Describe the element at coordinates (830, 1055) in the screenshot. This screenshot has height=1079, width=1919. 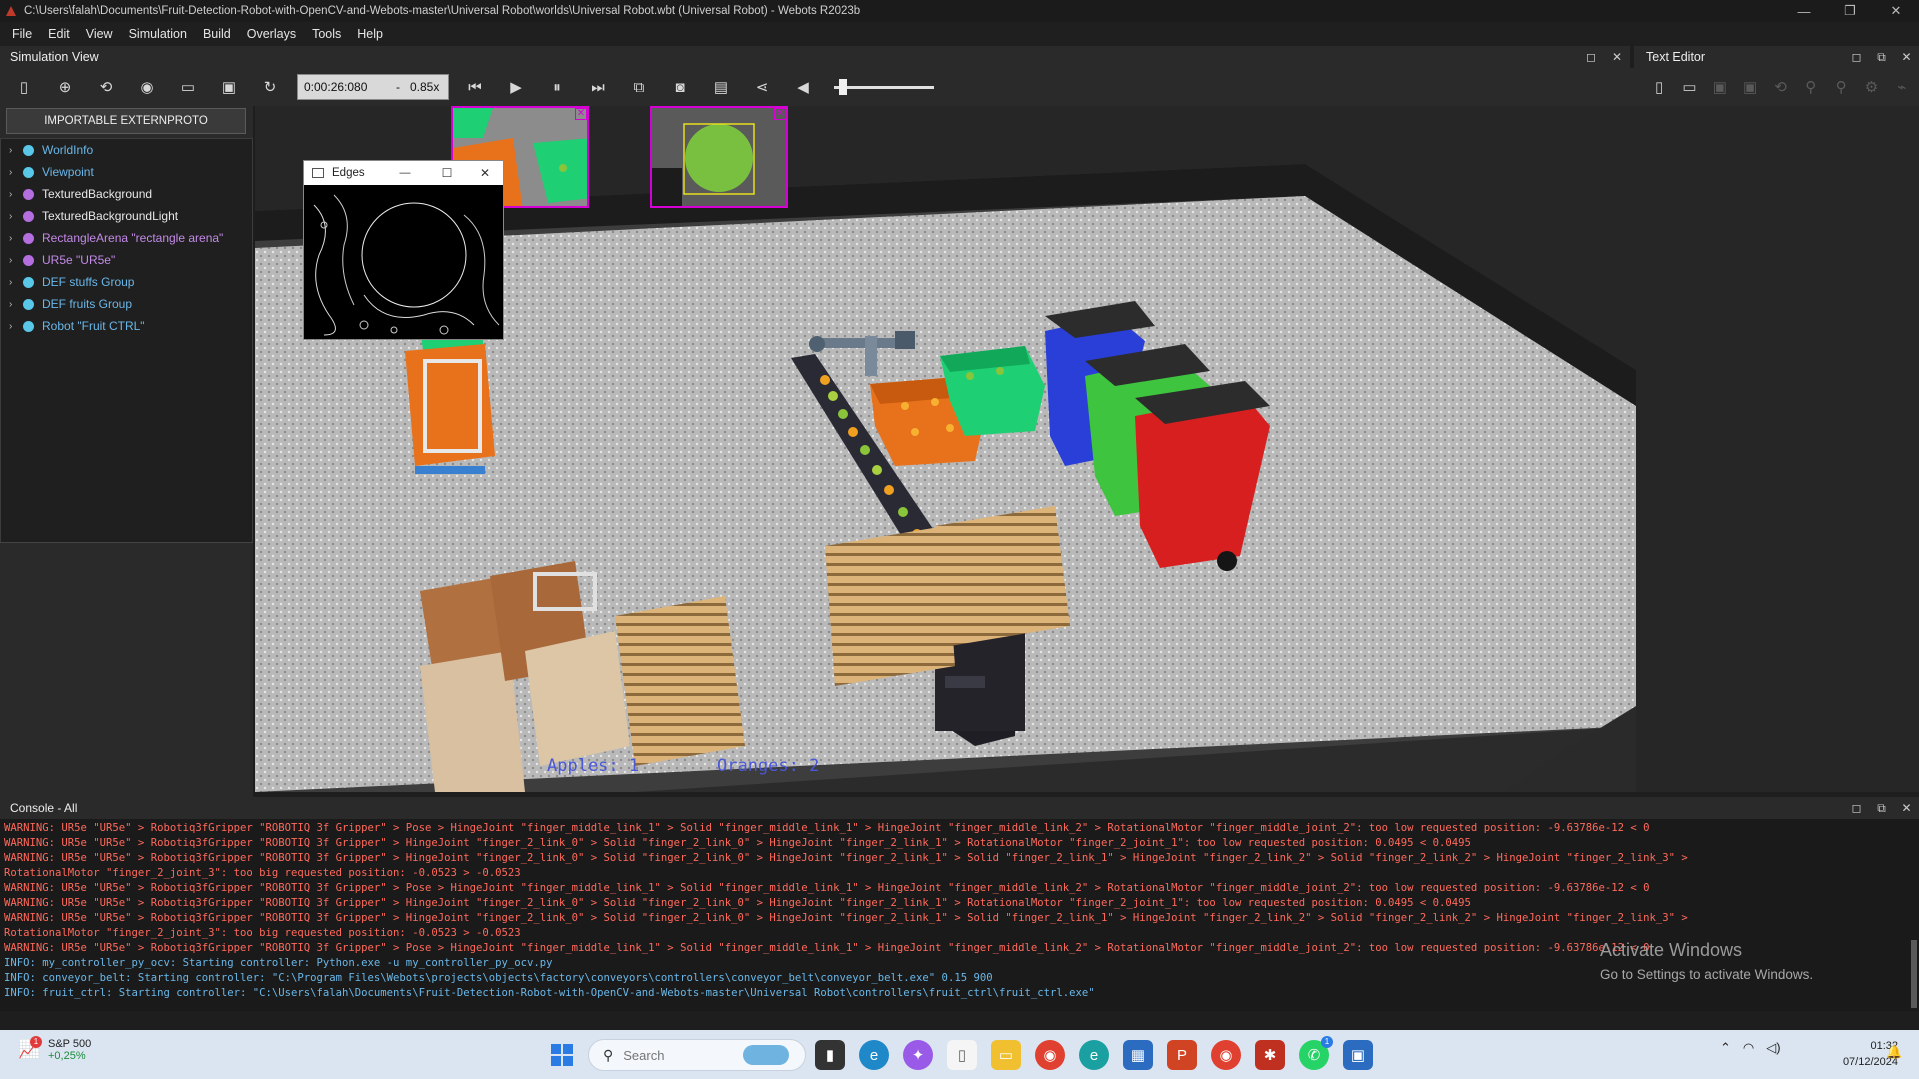
I see `task-view-icon: ▮` at that location.